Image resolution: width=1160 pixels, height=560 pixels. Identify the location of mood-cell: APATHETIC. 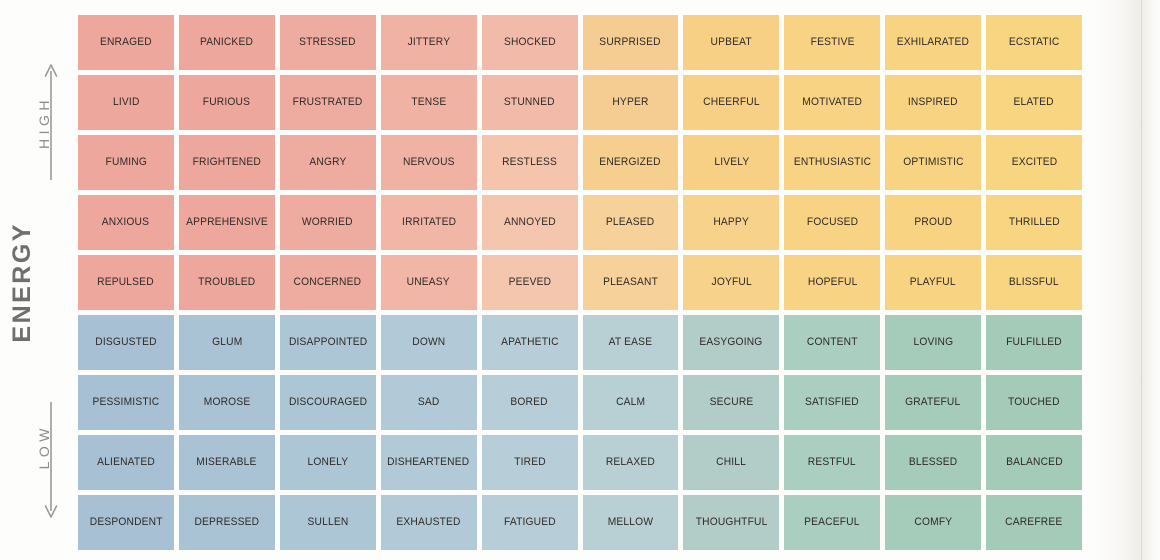
(529, 342).